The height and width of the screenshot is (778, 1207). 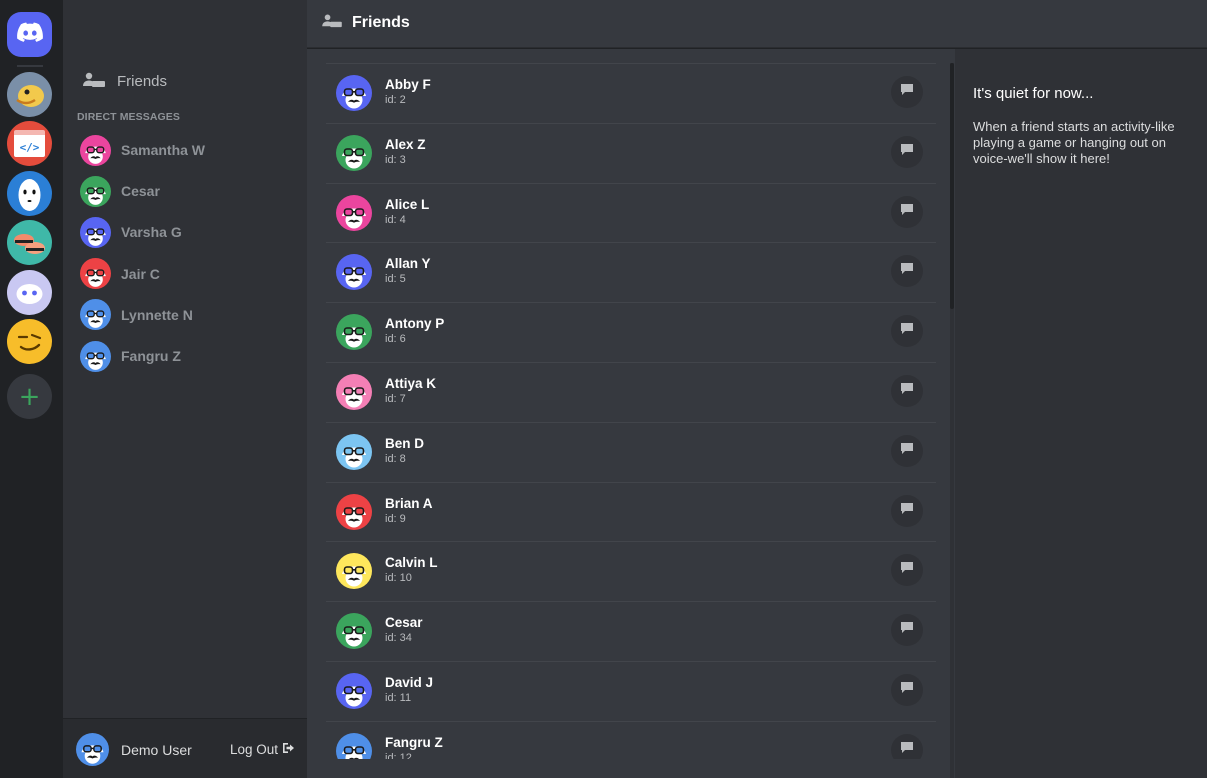 I want to click on friend-row: David J id: 11, so click(x=631, y=691).